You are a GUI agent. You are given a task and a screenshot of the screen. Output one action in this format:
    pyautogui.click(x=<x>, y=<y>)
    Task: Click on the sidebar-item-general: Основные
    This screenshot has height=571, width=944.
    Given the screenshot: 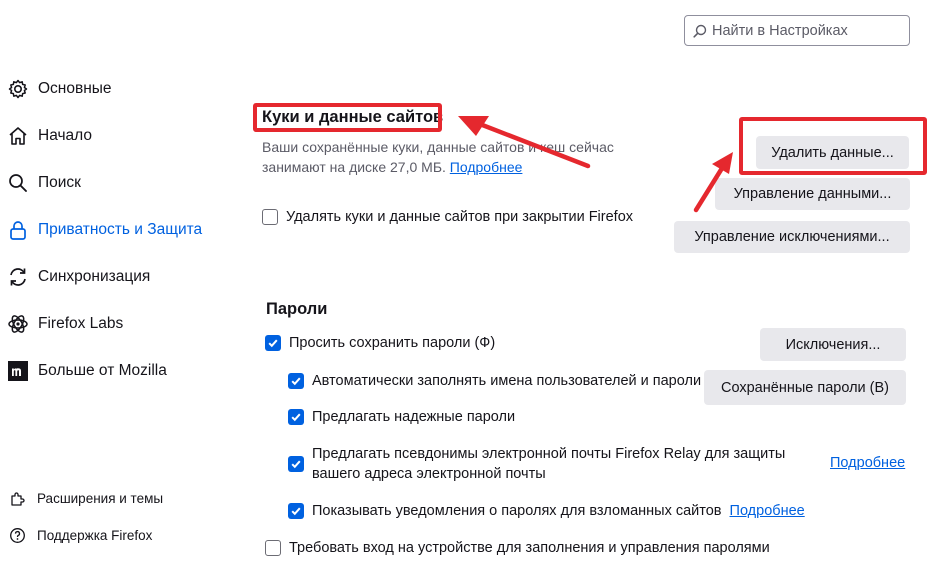 What is the action you would take?
    pyautogui.click(x=59, y=89)
    